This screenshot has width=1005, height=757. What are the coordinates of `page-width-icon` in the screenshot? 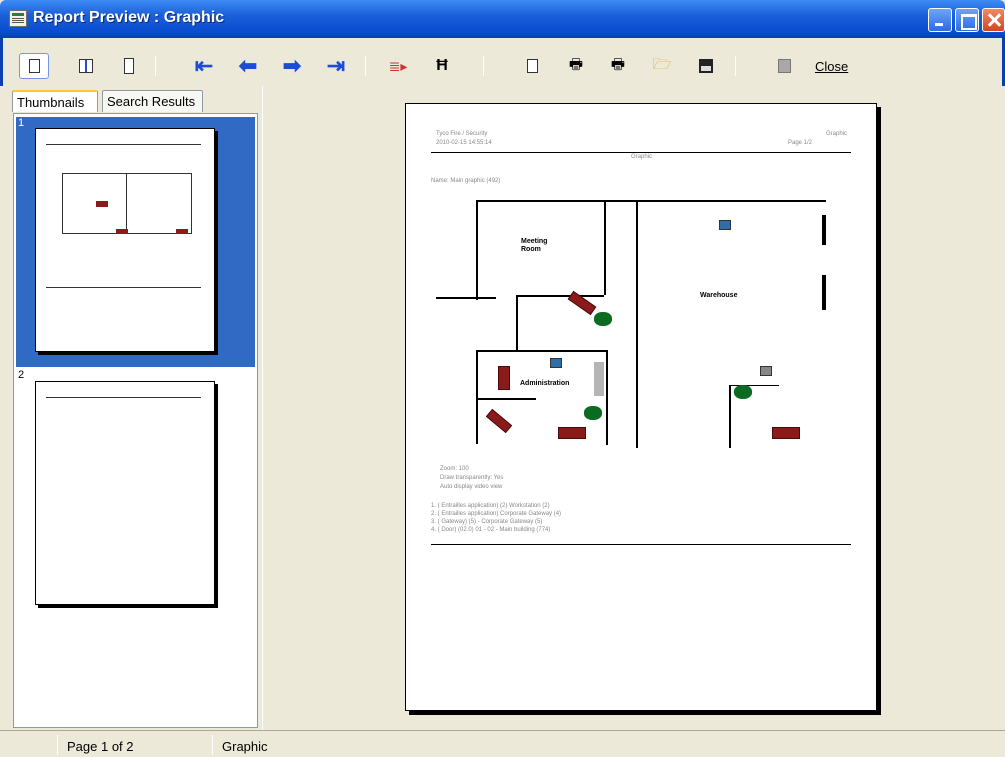 It's located at (86, 66).